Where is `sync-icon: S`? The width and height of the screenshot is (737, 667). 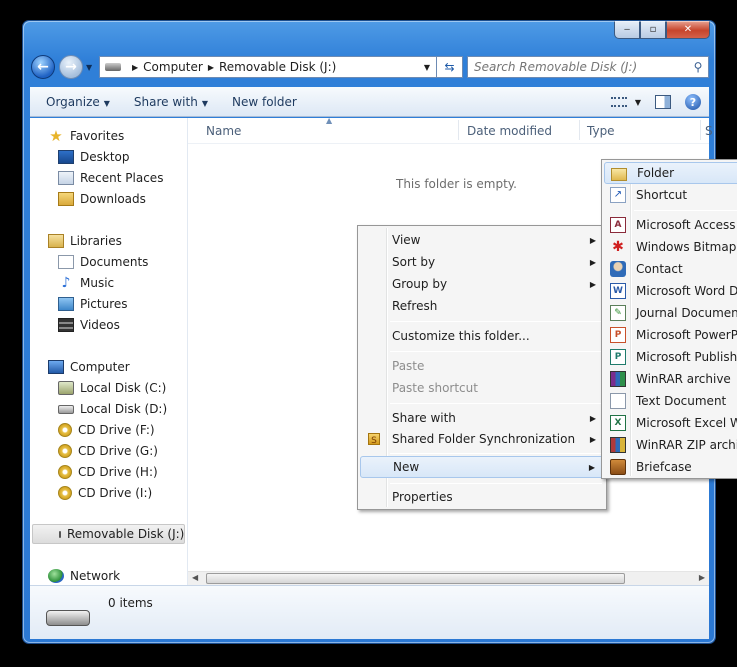 sync-icon: S is located at coordinates (374, 439).